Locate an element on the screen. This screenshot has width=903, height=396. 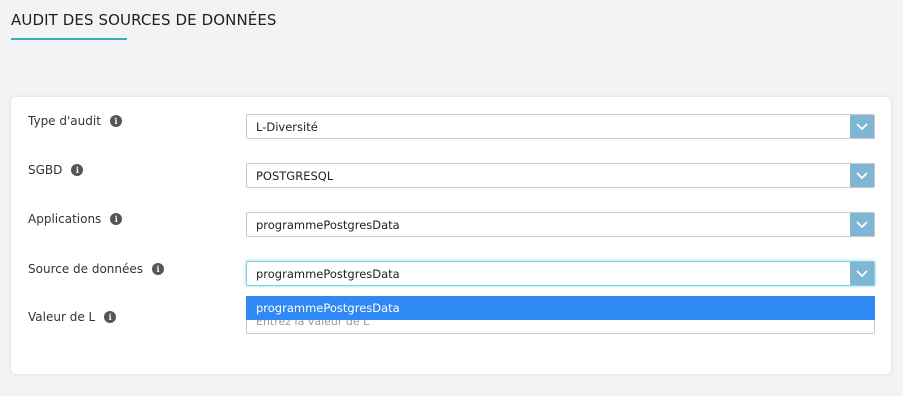
audit-type-value: L-Diversité is located at coordinates (287, 126).